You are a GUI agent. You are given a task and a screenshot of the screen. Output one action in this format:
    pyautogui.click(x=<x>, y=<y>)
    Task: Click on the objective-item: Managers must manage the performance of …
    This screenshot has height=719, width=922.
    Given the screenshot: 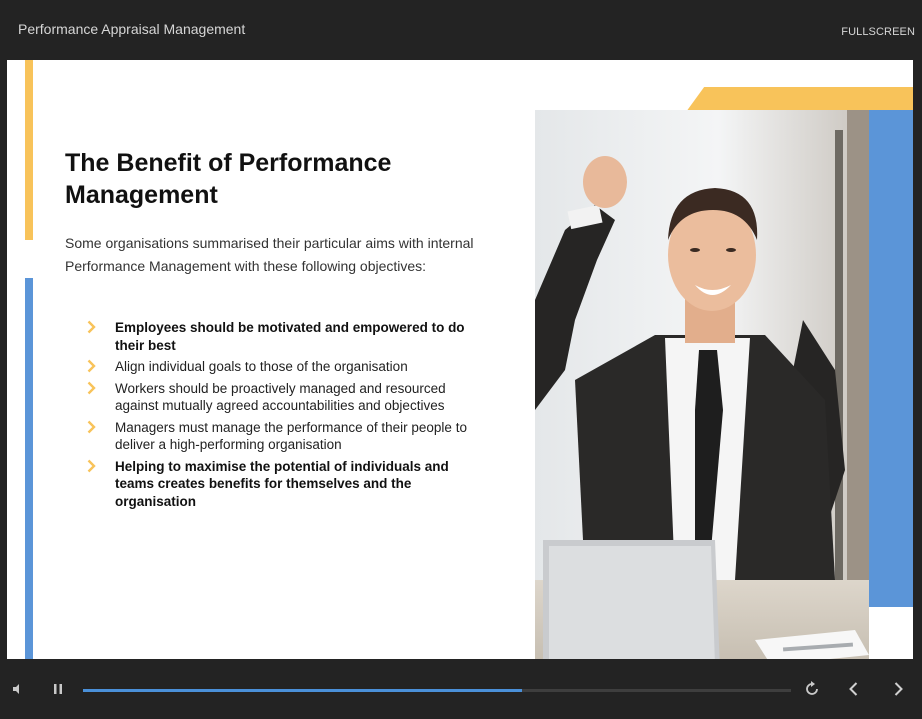 What is the action you would take?
    pyautogui.click(x=287, y=436)
    